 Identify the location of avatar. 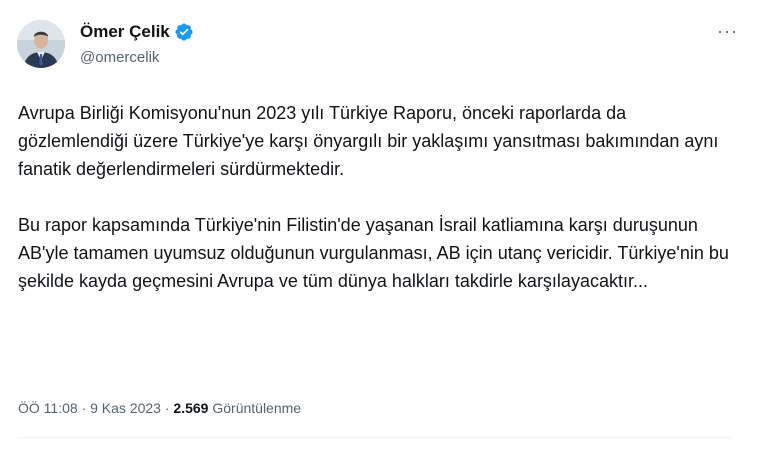
(41, 44).